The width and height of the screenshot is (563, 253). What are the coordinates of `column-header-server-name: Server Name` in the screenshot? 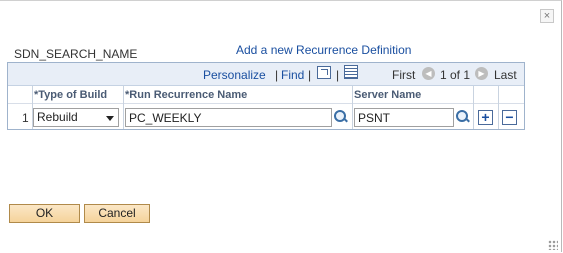 It's located at (413, 95).